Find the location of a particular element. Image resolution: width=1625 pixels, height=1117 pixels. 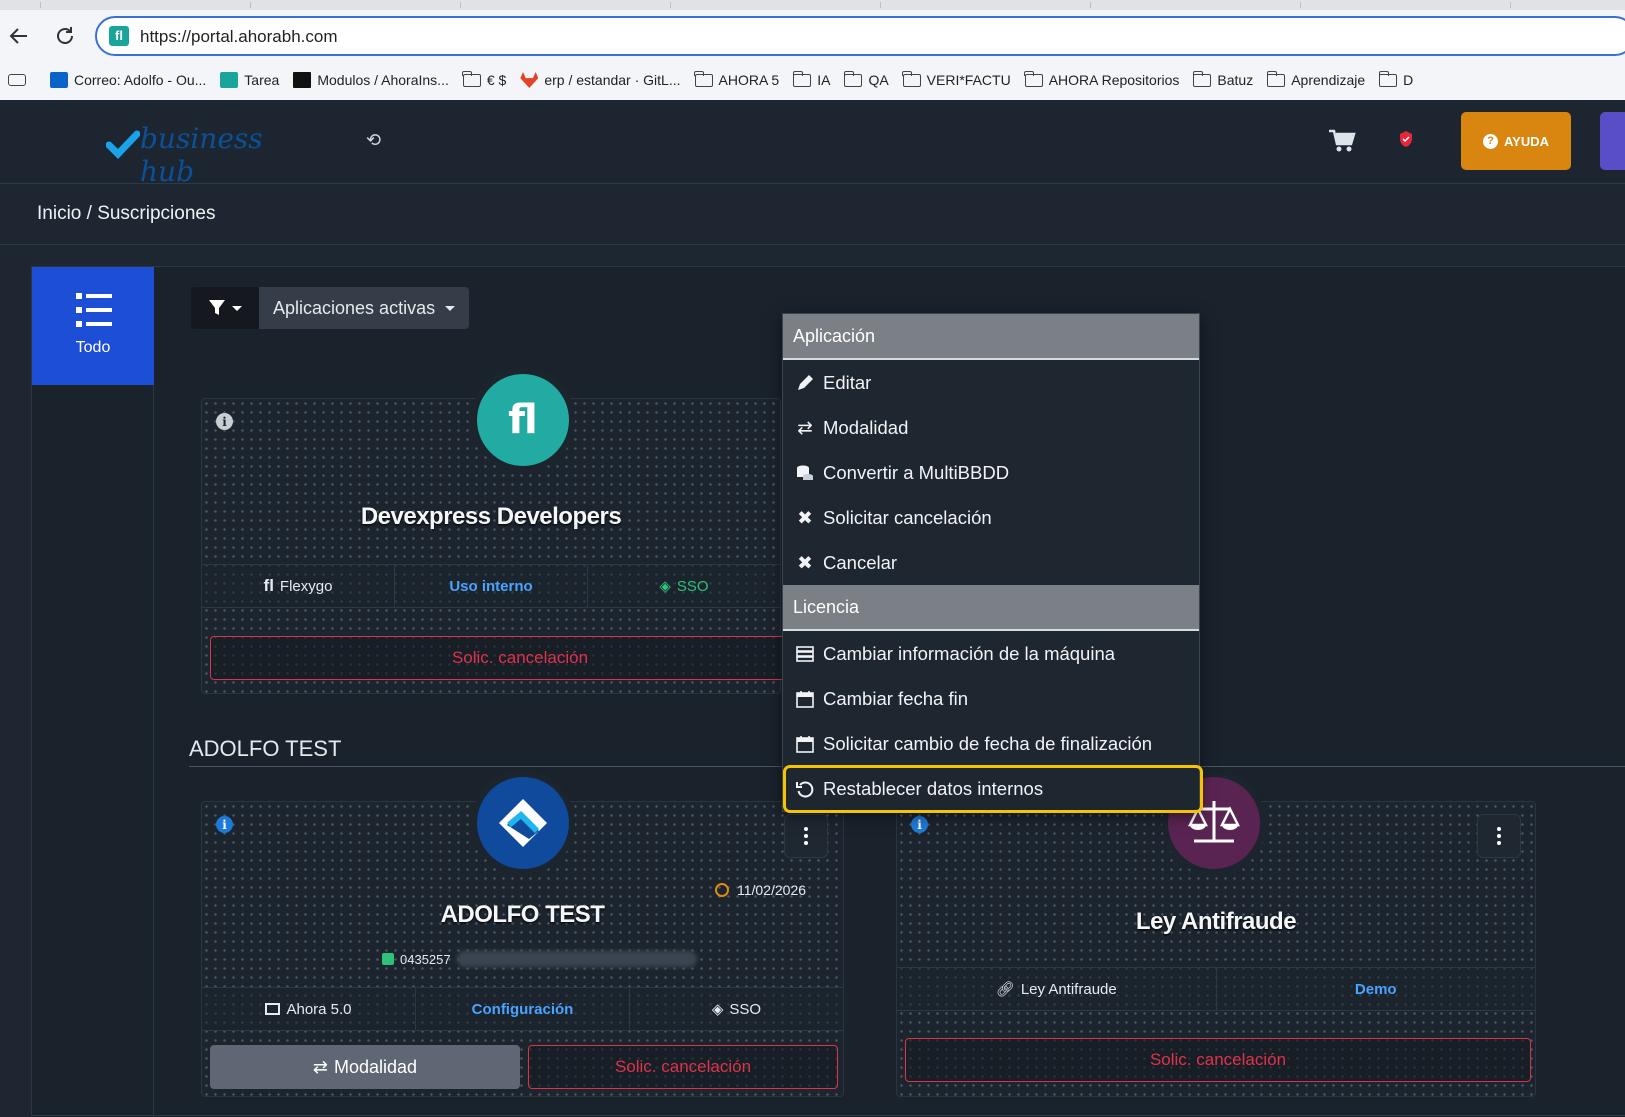

database-icon is located at coordinates (805, 473).